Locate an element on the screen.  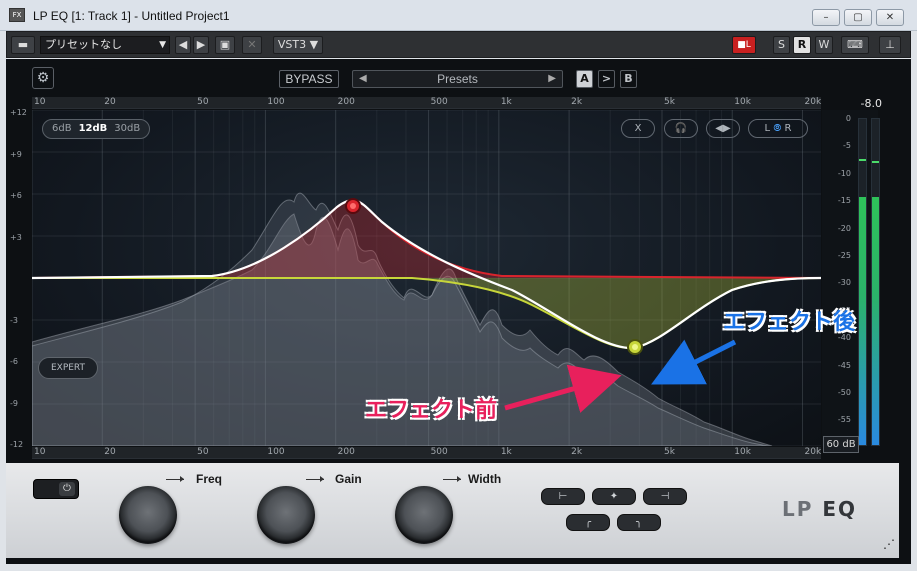
annotation-arrows is located at coordinates (620, 376).